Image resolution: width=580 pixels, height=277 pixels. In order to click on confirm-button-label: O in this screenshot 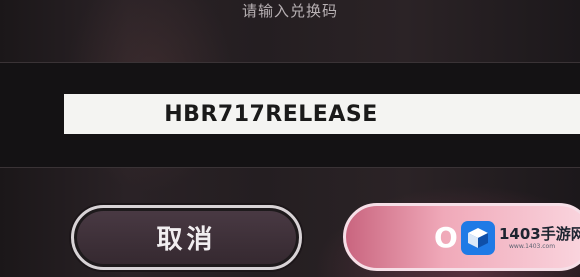, I will do `click(446, 237)`.